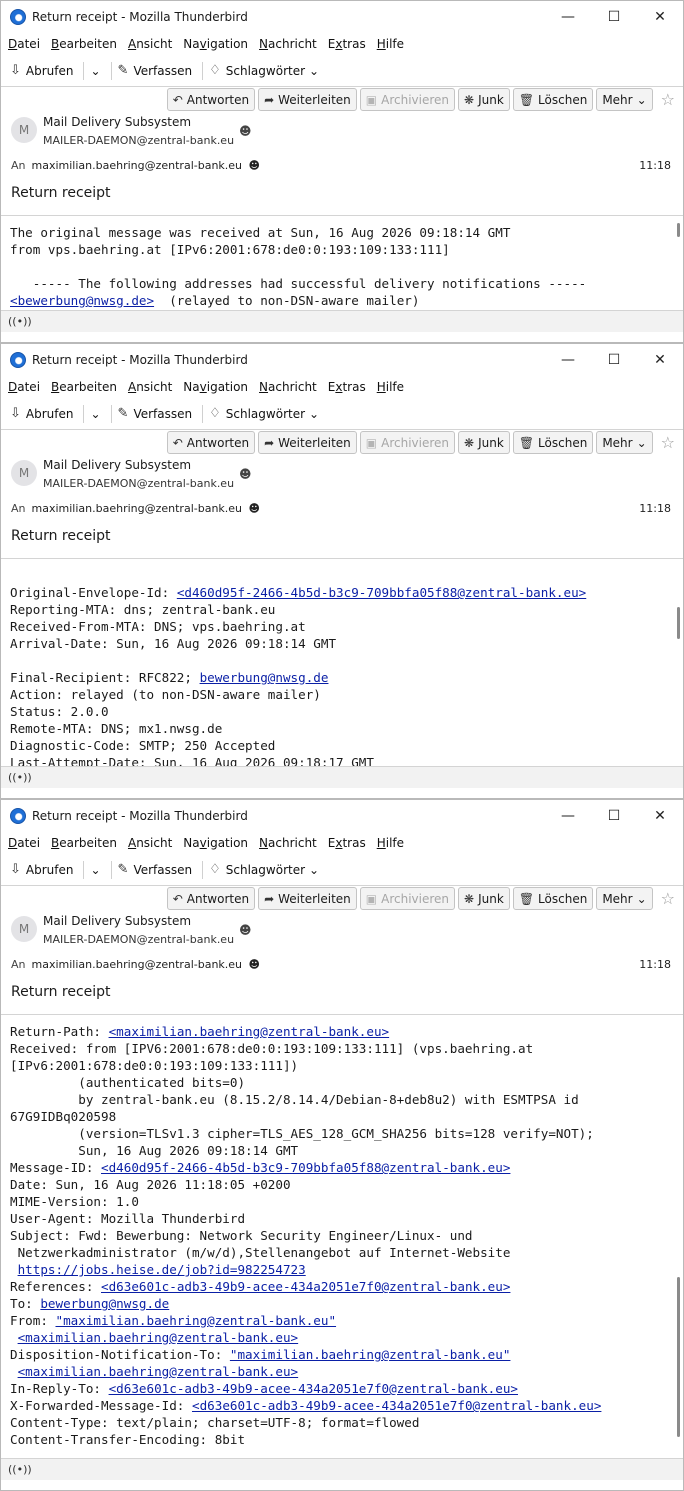 This screenshot has width=684, height=1491. Describe the element at coordinates (82, 300) in the screenshot. I see `body-link: <bewerbung@nwsg.de>` at that location.